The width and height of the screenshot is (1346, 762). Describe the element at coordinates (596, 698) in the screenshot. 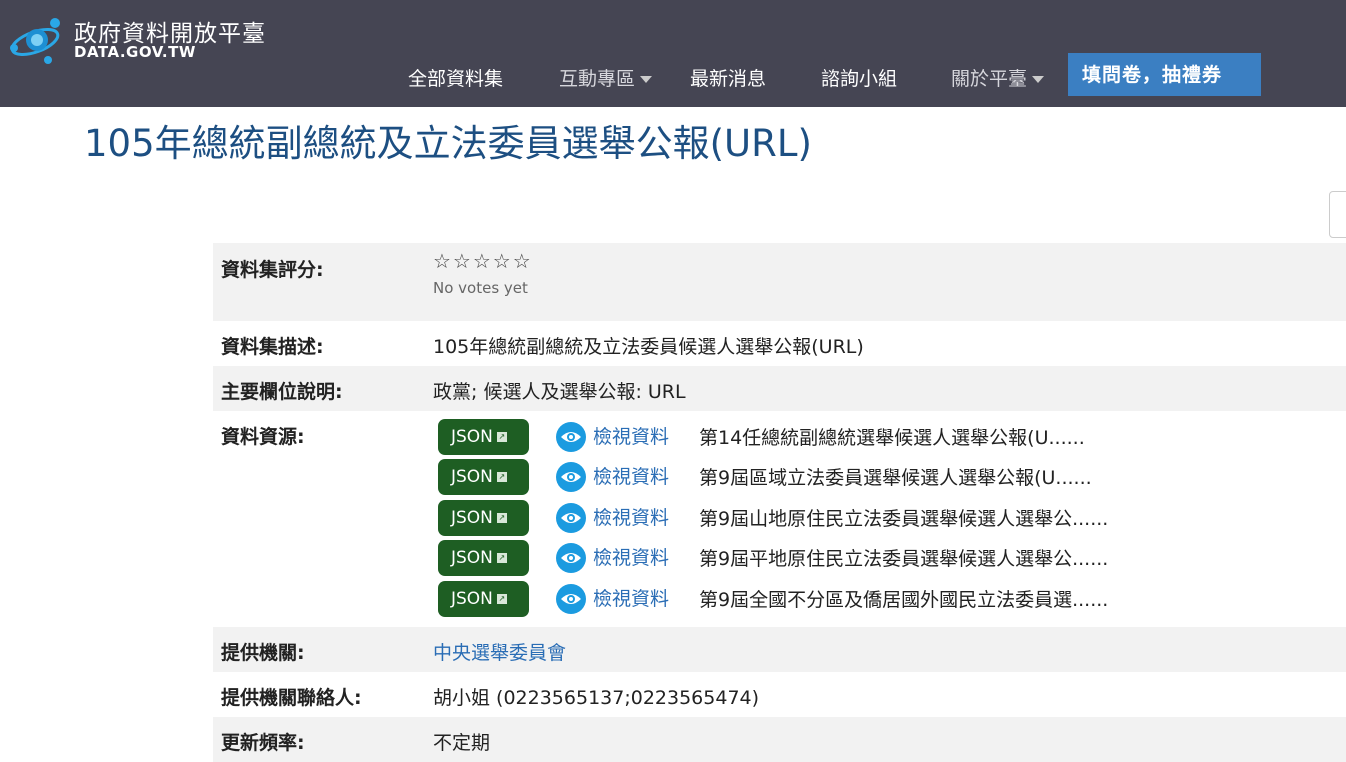

I see `contact-value: 胡小姐 (0223565137;0223565474)` at that location.